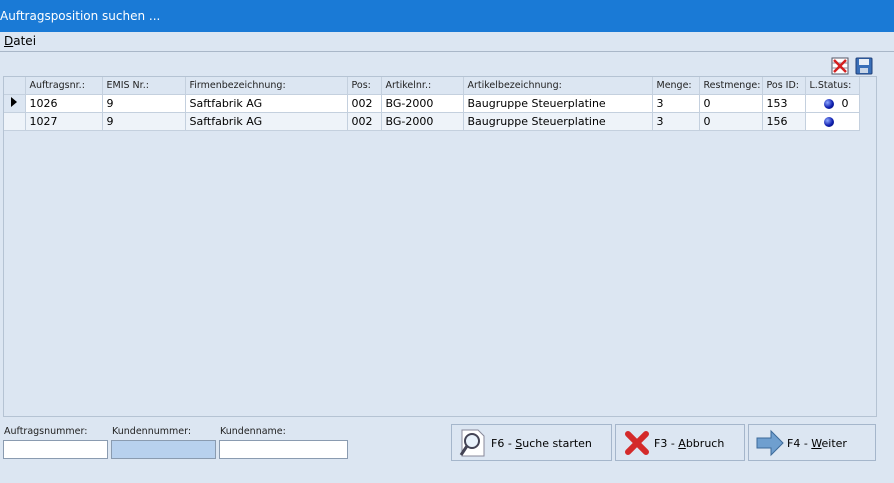  I want to click on col-firmenbezeichnung: Firmenbezeichnung:, so click(266, 86).